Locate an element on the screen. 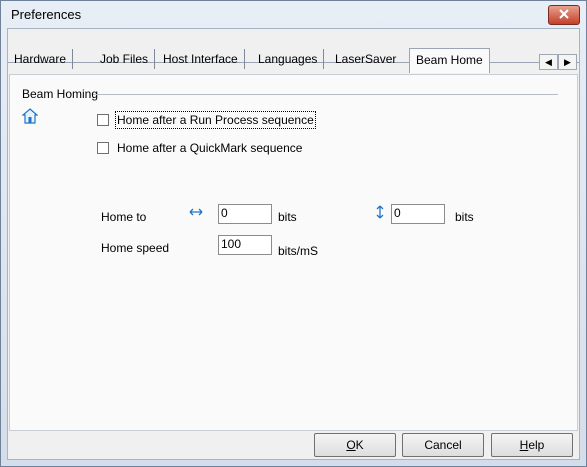 The width and height of the screenshot is (587, 467). group-divider is located at coordinates (325, 94).